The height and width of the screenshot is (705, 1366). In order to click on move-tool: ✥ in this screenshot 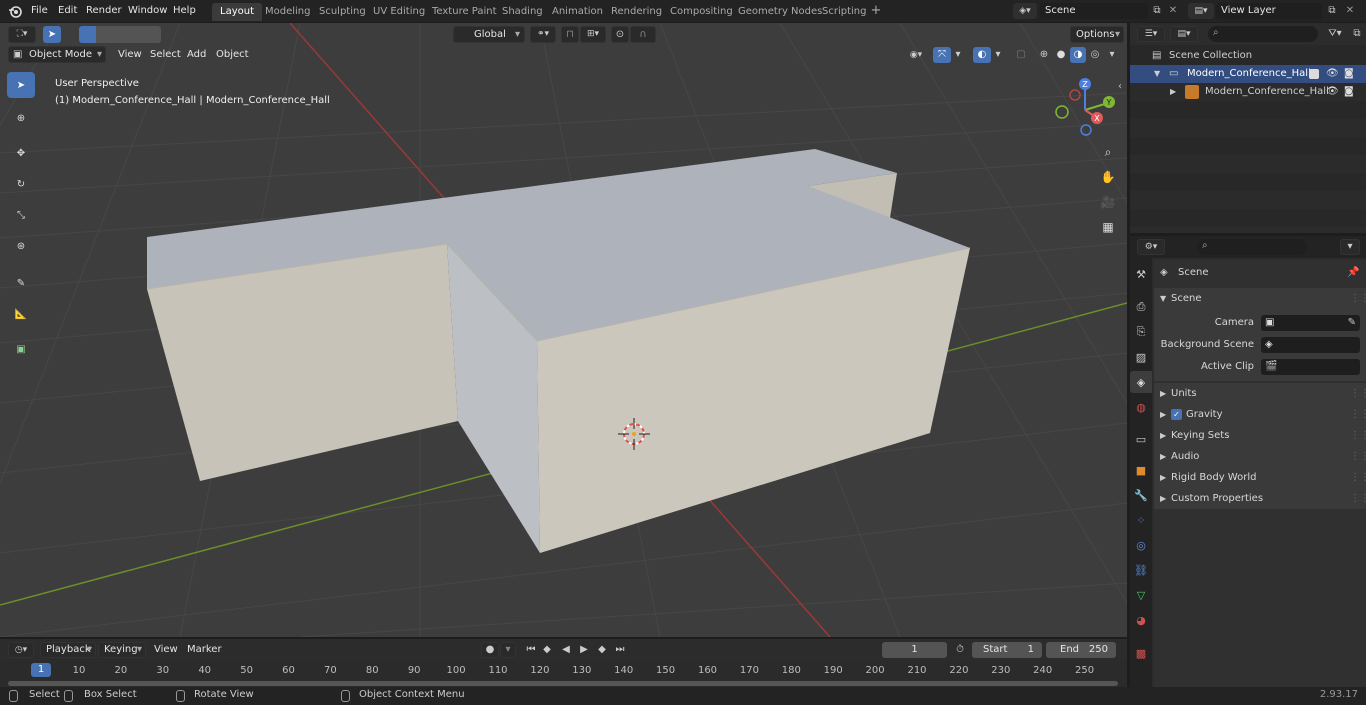, I will do `click(21, 153)`.